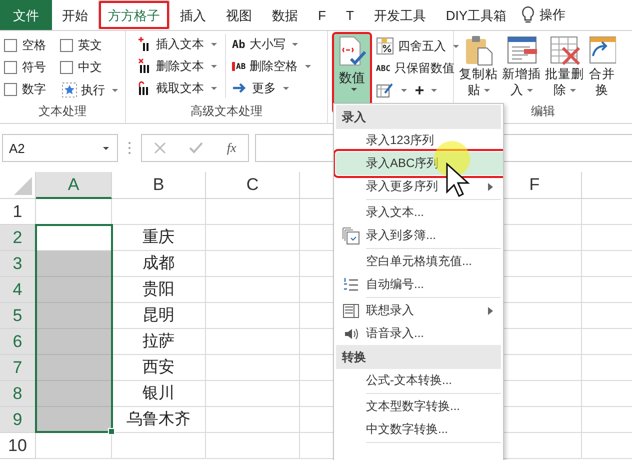 The width and height of the screenshot is (632, 460). What do you see at coordinates (553, 15) in the screenshot?
I see `tell-me-search: 操作` at bounding box center [553, 15].